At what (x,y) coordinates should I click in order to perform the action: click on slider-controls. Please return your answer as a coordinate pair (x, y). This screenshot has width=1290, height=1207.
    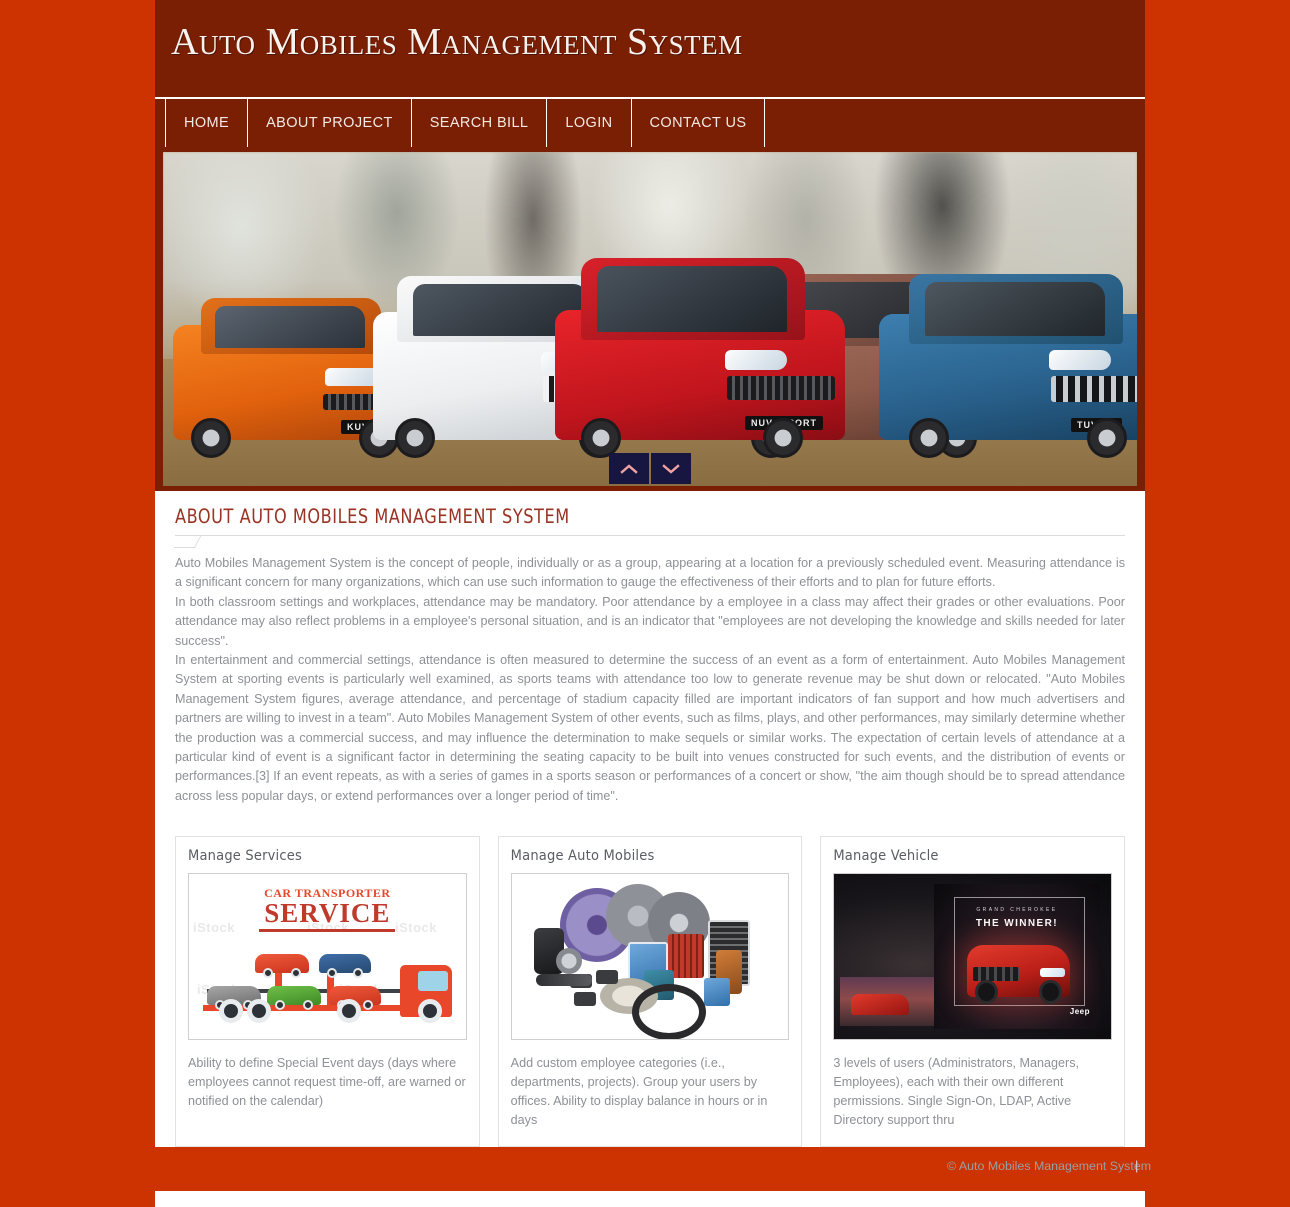
    Looking at the image, I should click on (650, 468).